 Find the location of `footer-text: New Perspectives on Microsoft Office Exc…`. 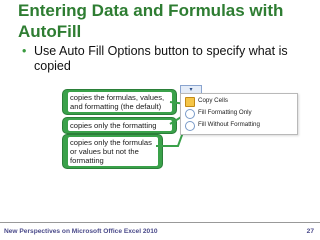

footer-text: New Perspectives on Microsoft Office Exc… is located at coordinates (81, 231).